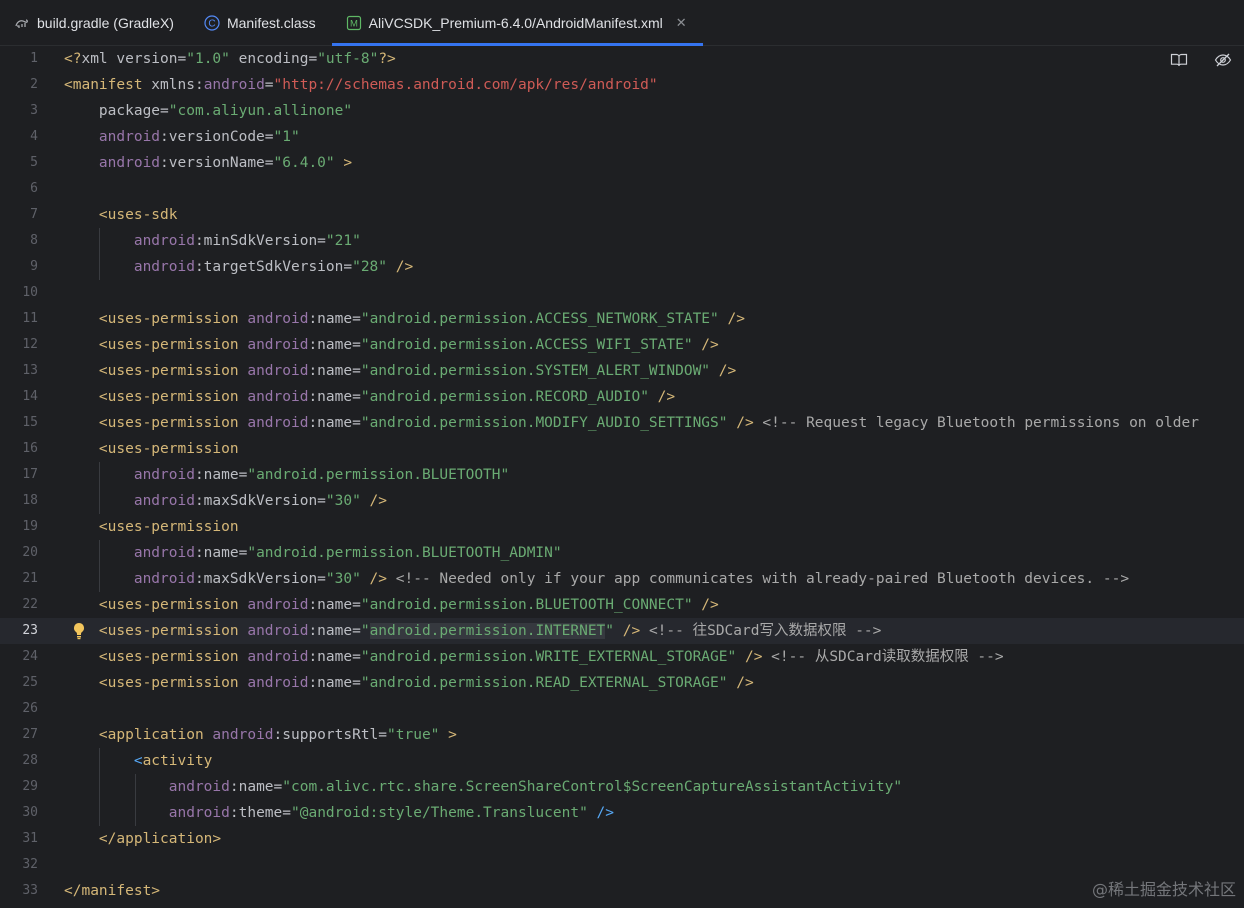 Image resolution: width=1244 pixels, height=908 pixels. I want to click on code-line: 1 <?xml version="1.0" encoding="utf-8"?>, so click(622, 59).